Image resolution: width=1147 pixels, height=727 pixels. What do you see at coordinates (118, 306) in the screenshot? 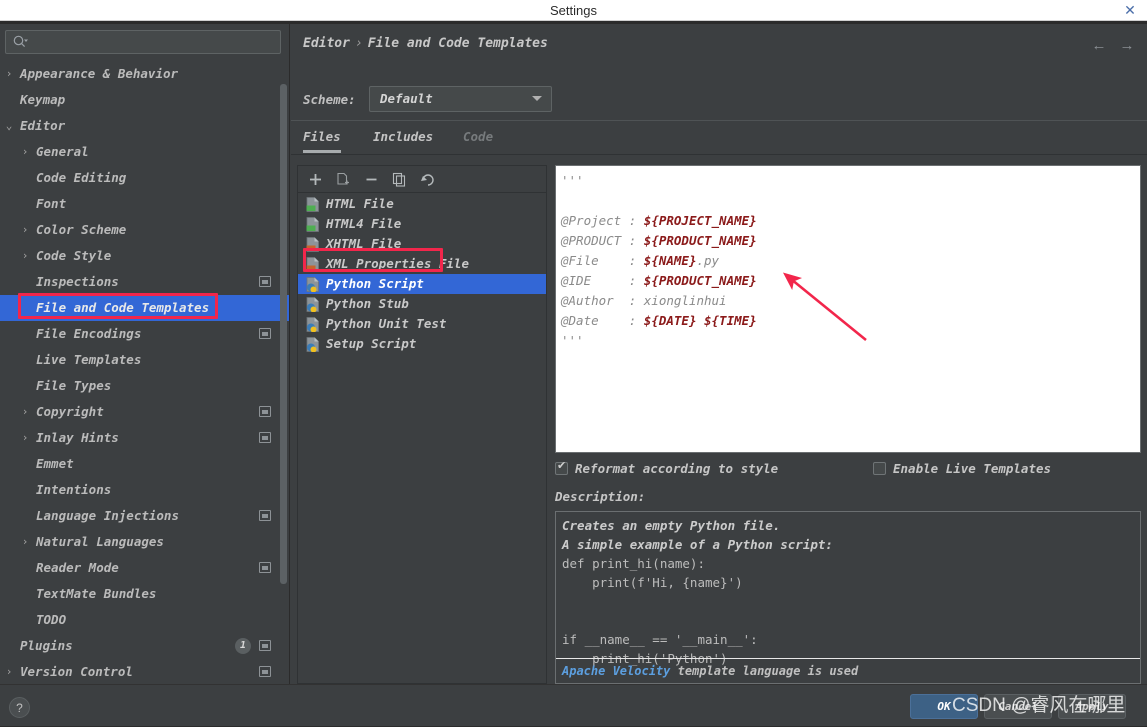
I see `annotation-rect-sidebar` at bounding box center [118, 306].